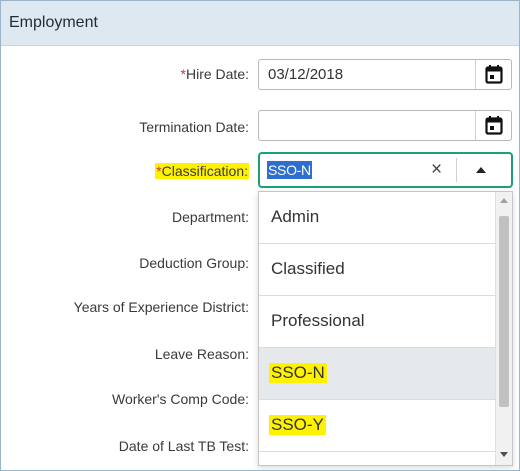  Describe the element at coordinates (202, 171) in the screenshot. I see `classification-label: *Classification:` at that location.